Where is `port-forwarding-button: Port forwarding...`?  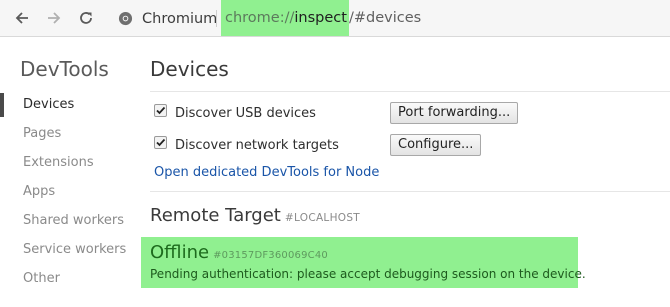 port-forwarding-button: Port forwarding... is located at coordinates (454, 113).